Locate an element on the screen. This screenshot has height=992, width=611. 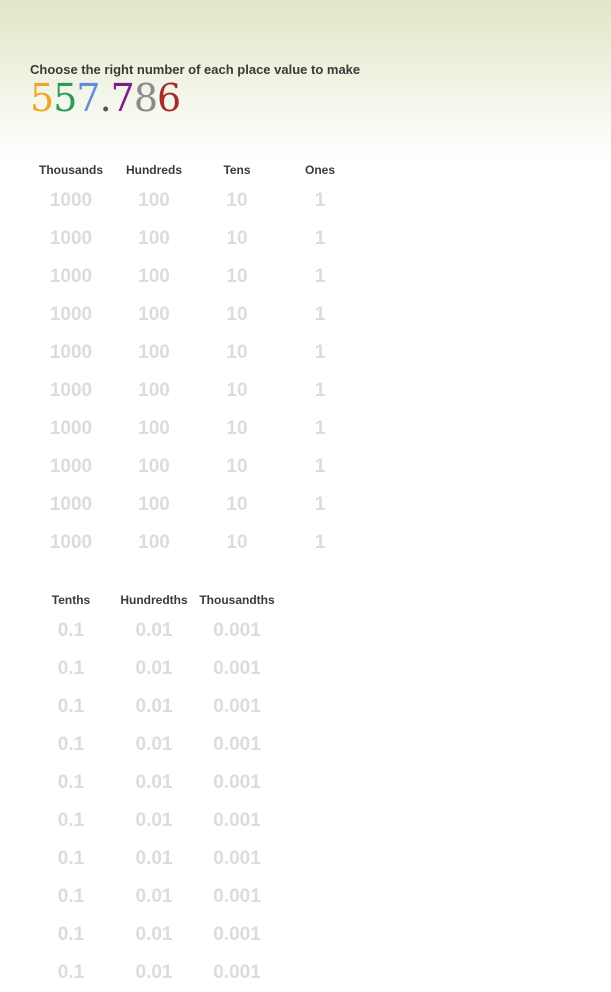
column-header-hundredths: Hundredths is located at coordinates (154, 600).